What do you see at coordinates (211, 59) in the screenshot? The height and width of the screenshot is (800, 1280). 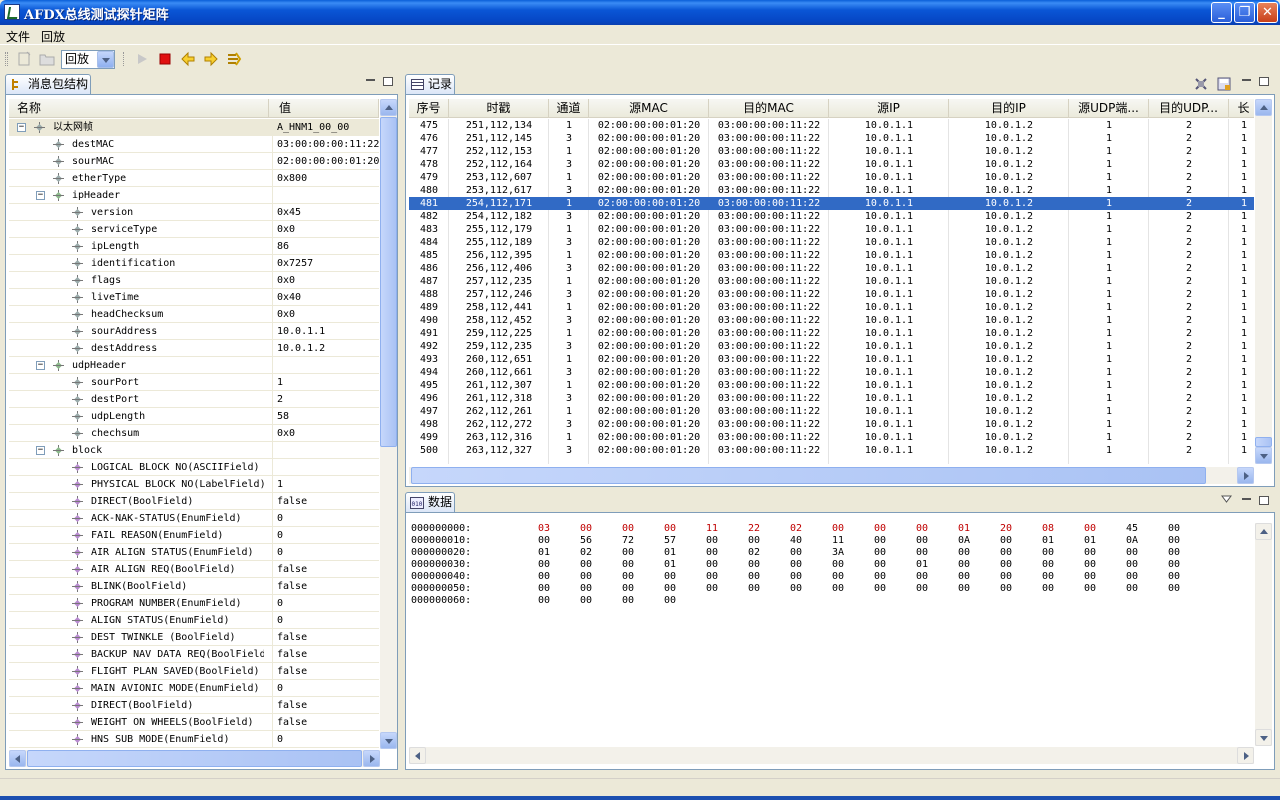 I see `arrow-right-icon` at bounding box center [211, 59].